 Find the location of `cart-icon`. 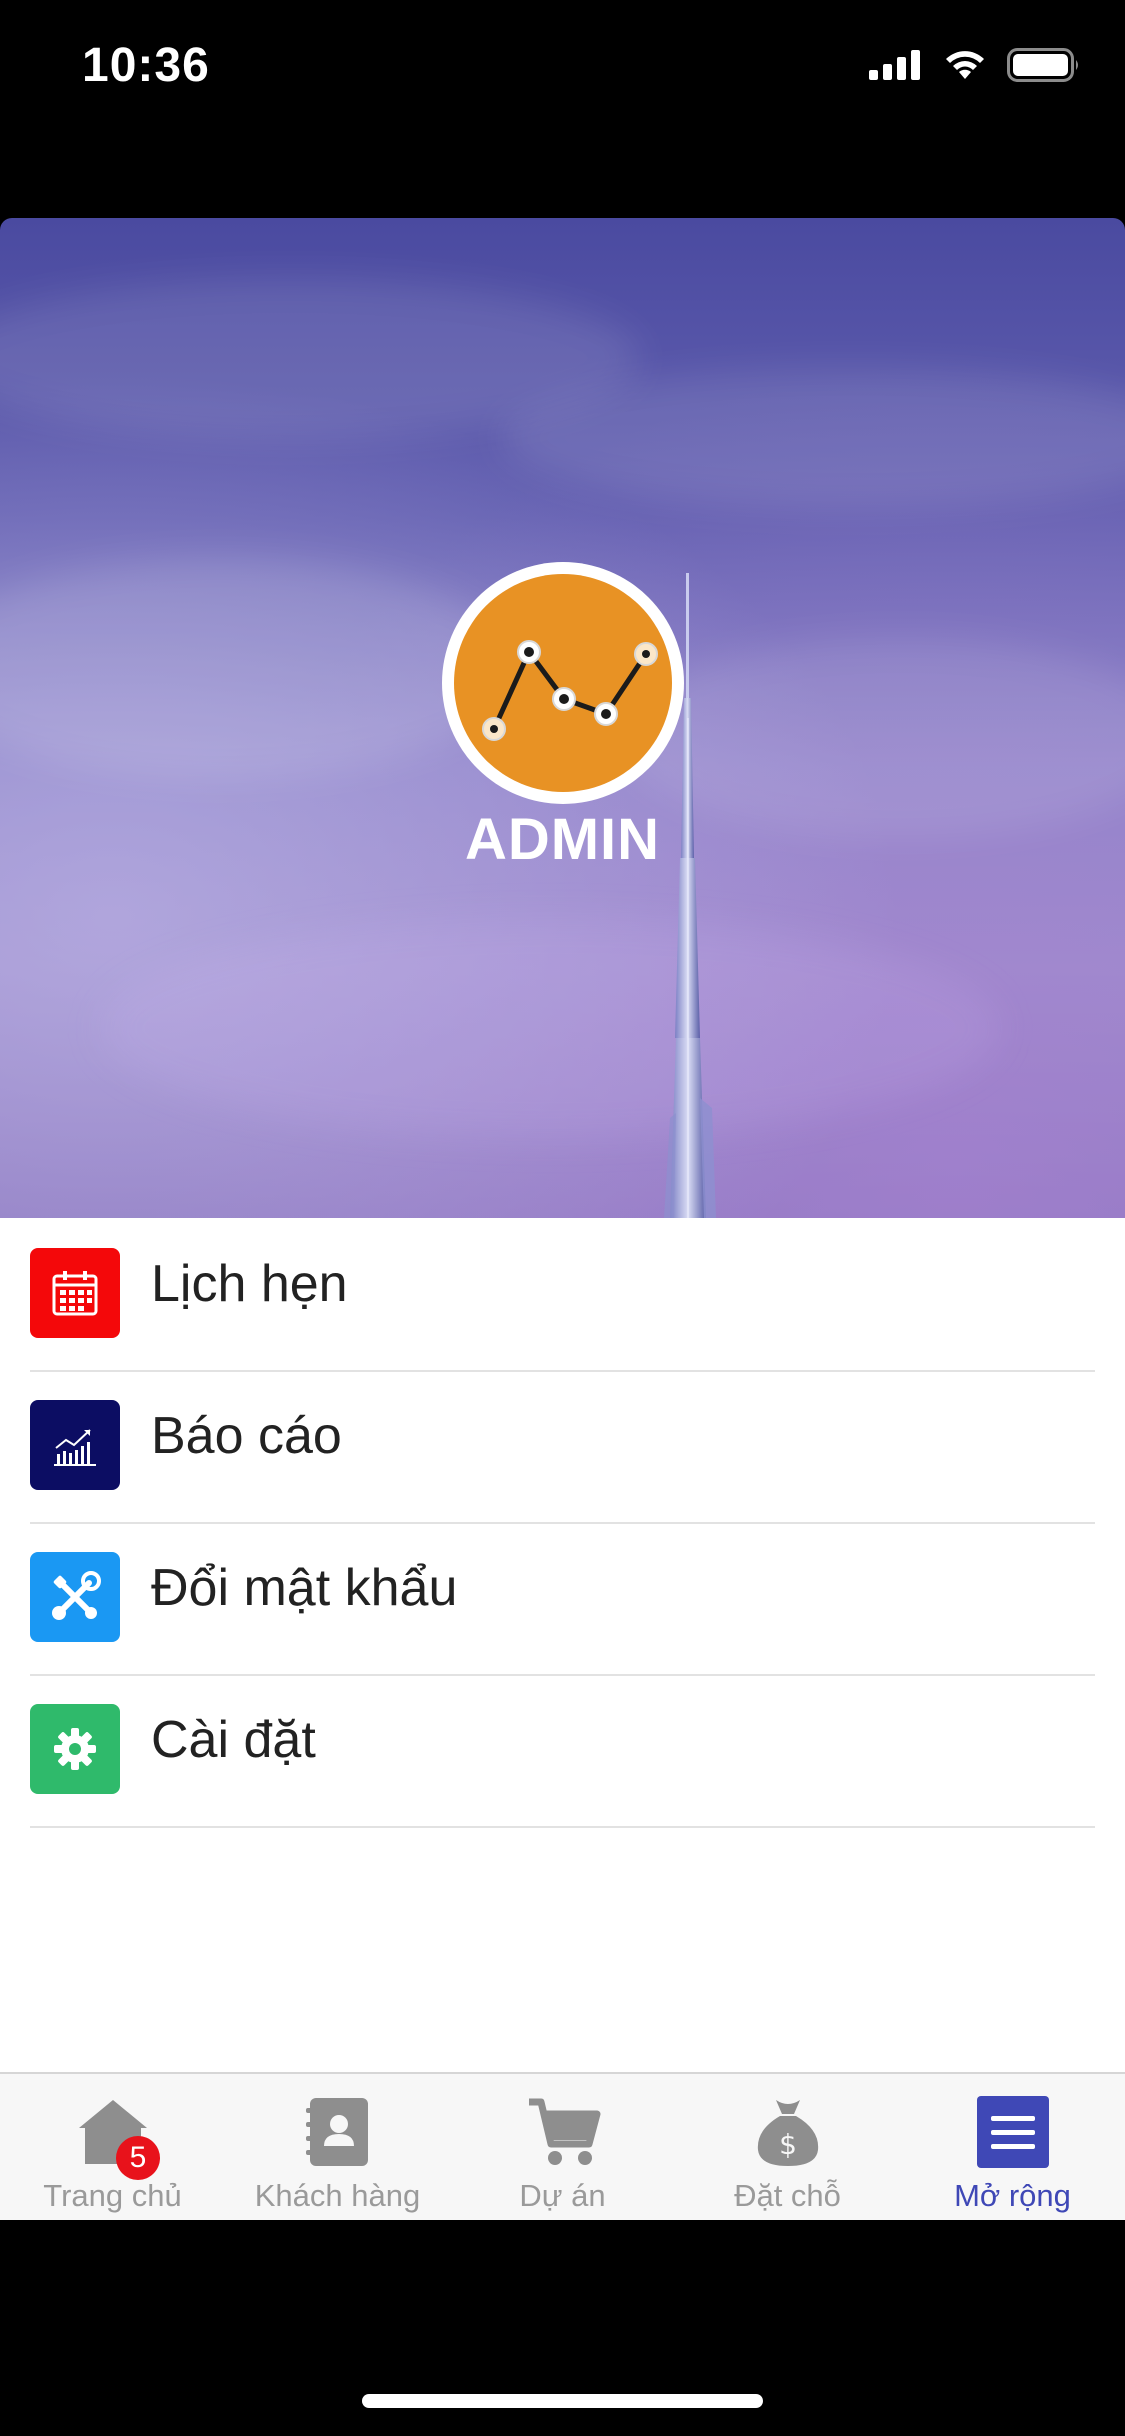

cart-icon is located at coordinates (565, 2131).